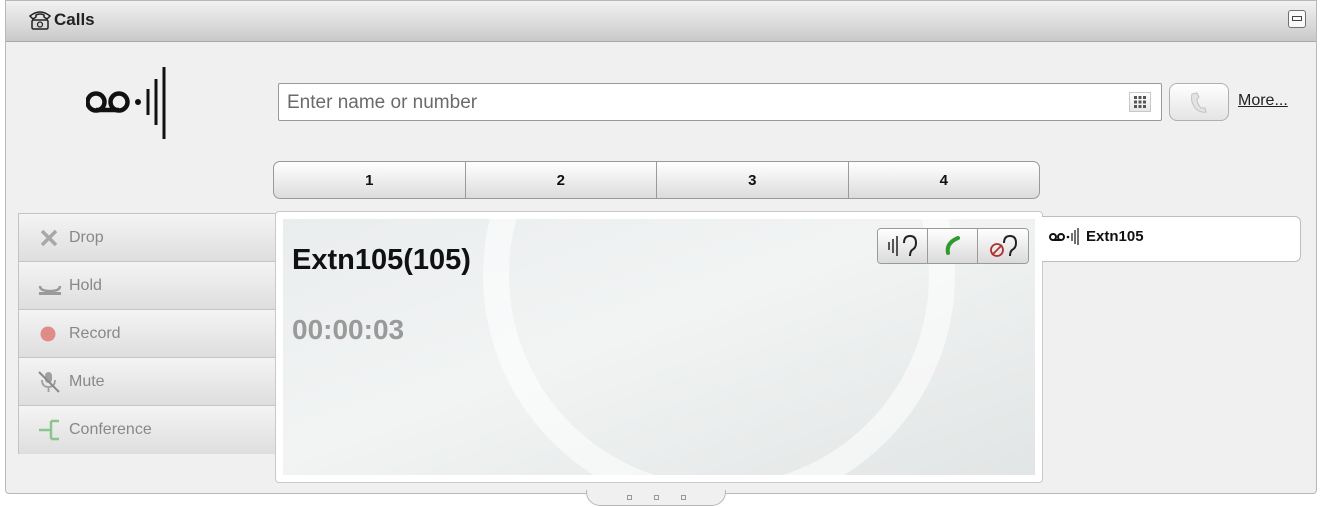  Describe the element at coordinates (85, 285) in the screenshot. I see `hold-label: Hold` at that location.